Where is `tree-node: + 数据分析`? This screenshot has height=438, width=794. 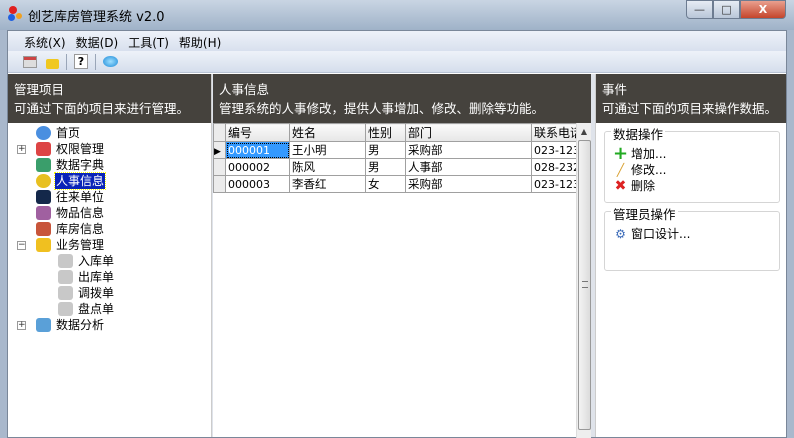 tree-node: + 数据分析 is located at coordinates (109, 325).